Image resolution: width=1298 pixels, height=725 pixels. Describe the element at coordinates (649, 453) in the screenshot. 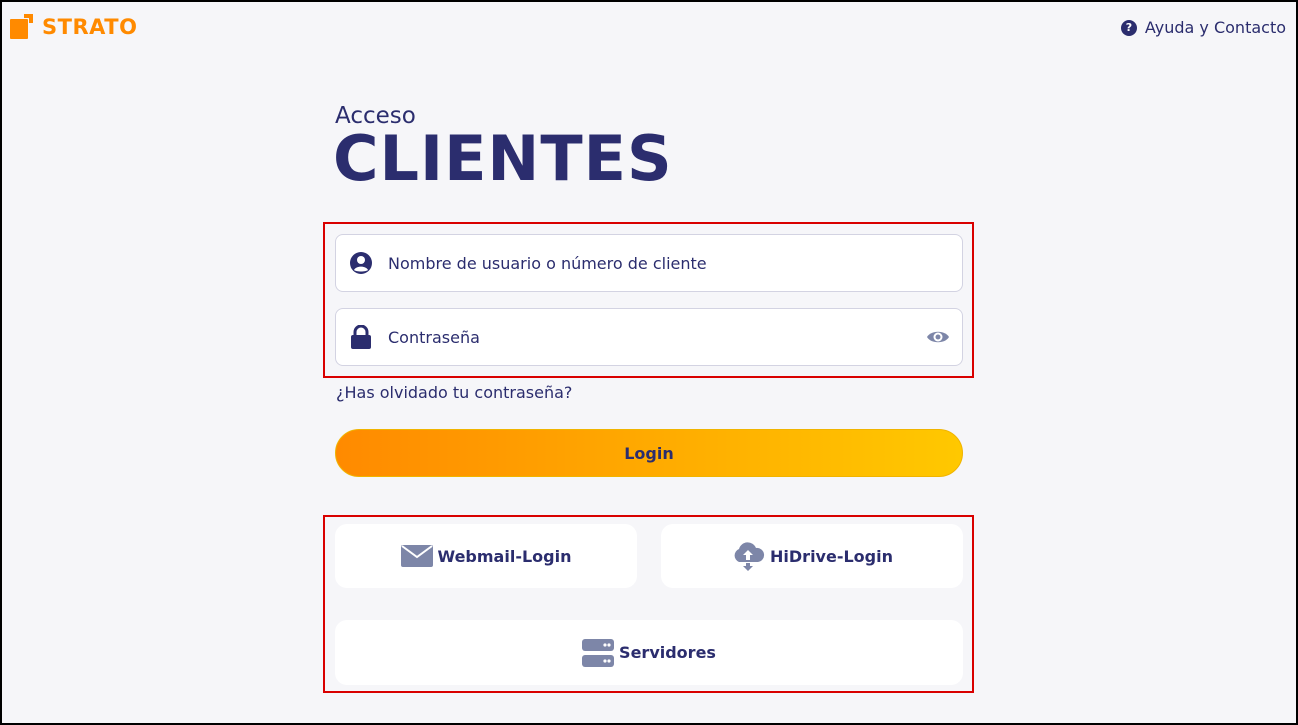

I see `login-button: Login` at that location.